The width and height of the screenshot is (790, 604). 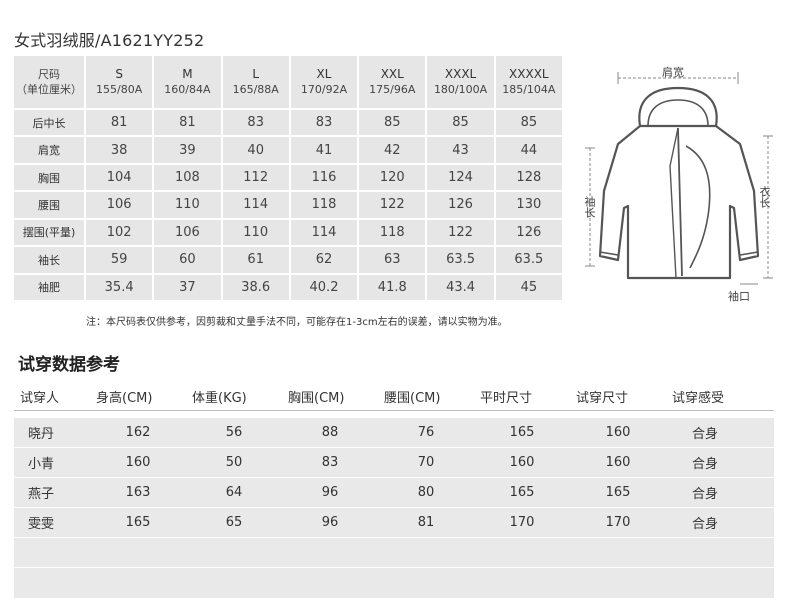 What do you see at coordinates (392, 260) in the screenshot?
I see `measure-value: 63` at bounding box center [392, 260].